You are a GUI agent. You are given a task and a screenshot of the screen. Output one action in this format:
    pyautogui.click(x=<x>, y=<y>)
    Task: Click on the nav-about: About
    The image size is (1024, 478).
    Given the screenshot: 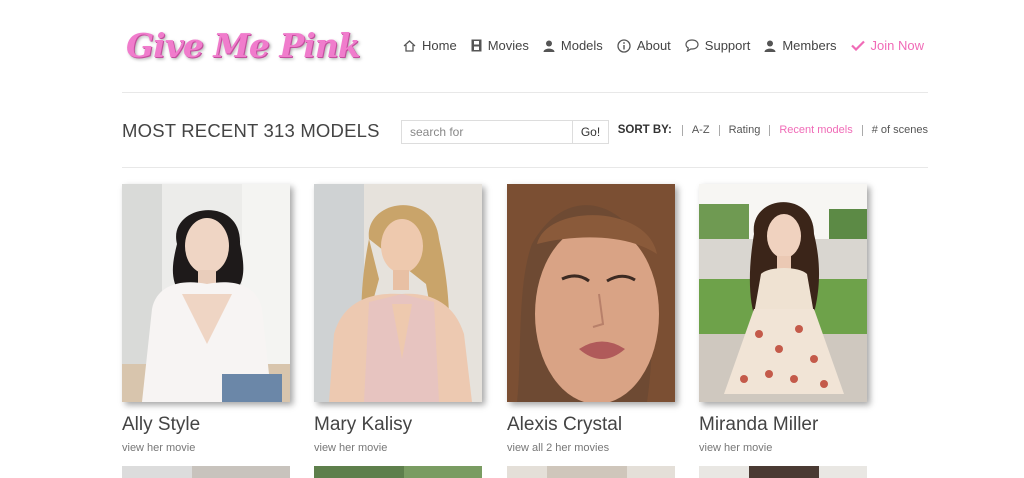 What is the action you would take?
    pyautogui.click(x=644, y=45)
    